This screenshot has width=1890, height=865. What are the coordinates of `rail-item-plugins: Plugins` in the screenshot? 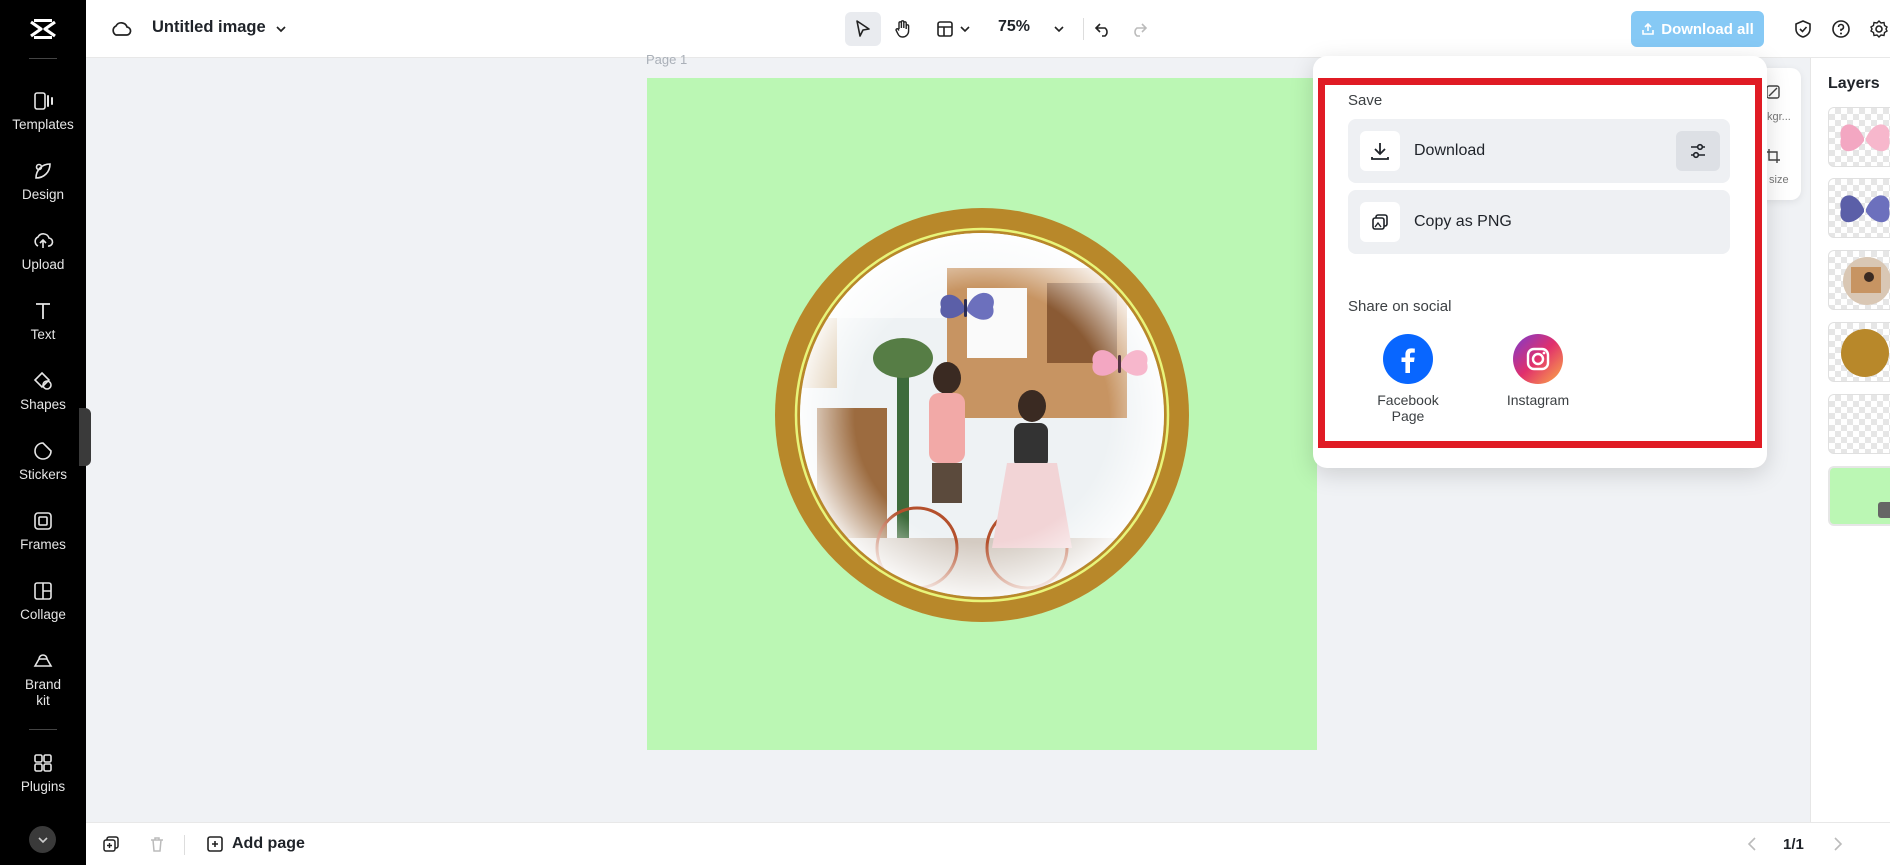 It's located at (43, 782).